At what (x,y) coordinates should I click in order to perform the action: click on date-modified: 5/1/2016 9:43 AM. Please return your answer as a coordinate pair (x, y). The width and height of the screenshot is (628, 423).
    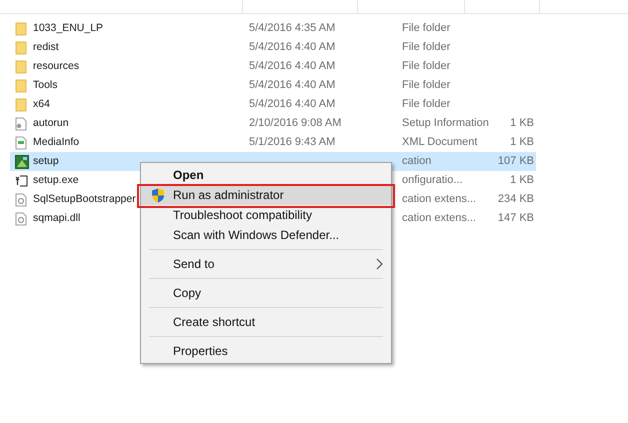
    Looking at the image, I should click on (292, 142).